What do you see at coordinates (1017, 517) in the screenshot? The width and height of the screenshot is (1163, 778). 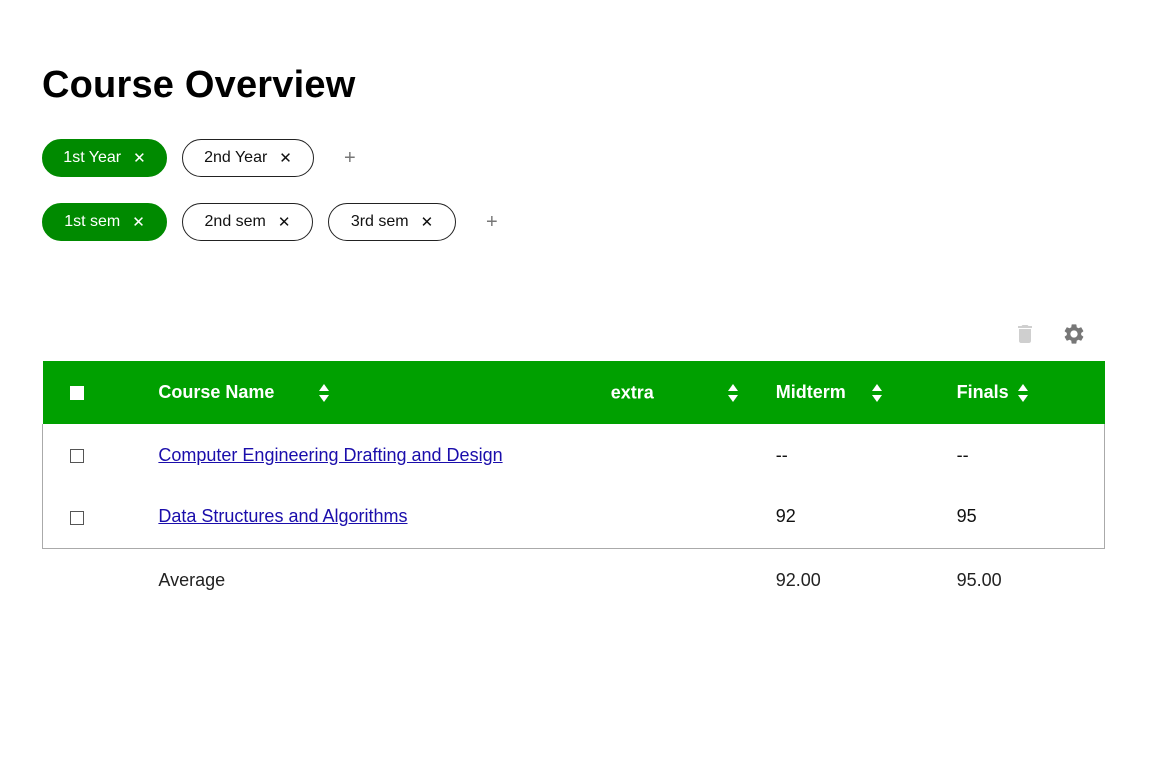 I see `finals-cell: 95` at bounding box center [1017, 517].